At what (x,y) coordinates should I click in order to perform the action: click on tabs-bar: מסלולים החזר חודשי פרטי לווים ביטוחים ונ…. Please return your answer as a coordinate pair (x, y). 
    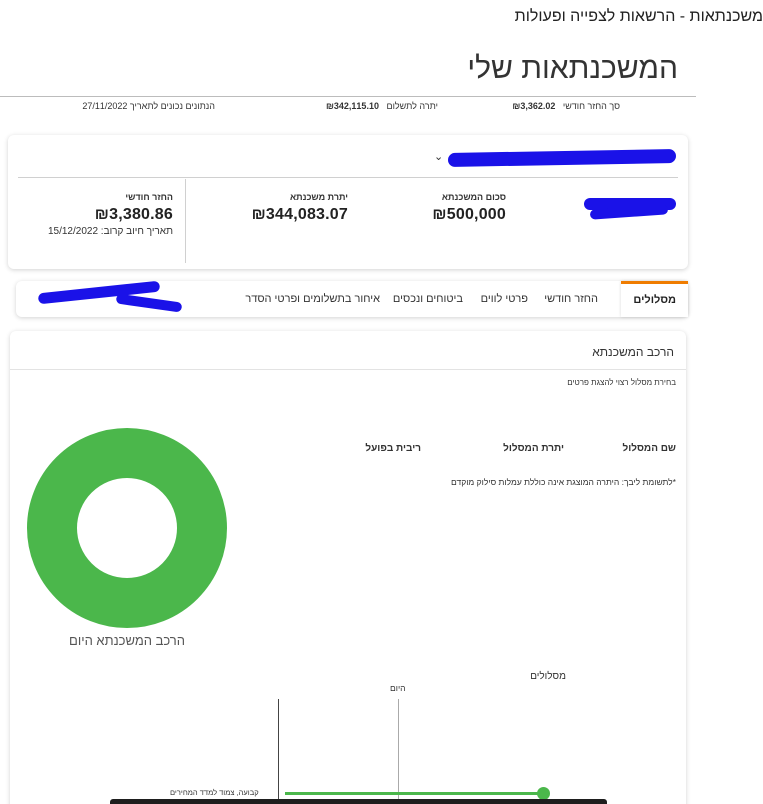
    Looking at the image, I should click on (352, 298).